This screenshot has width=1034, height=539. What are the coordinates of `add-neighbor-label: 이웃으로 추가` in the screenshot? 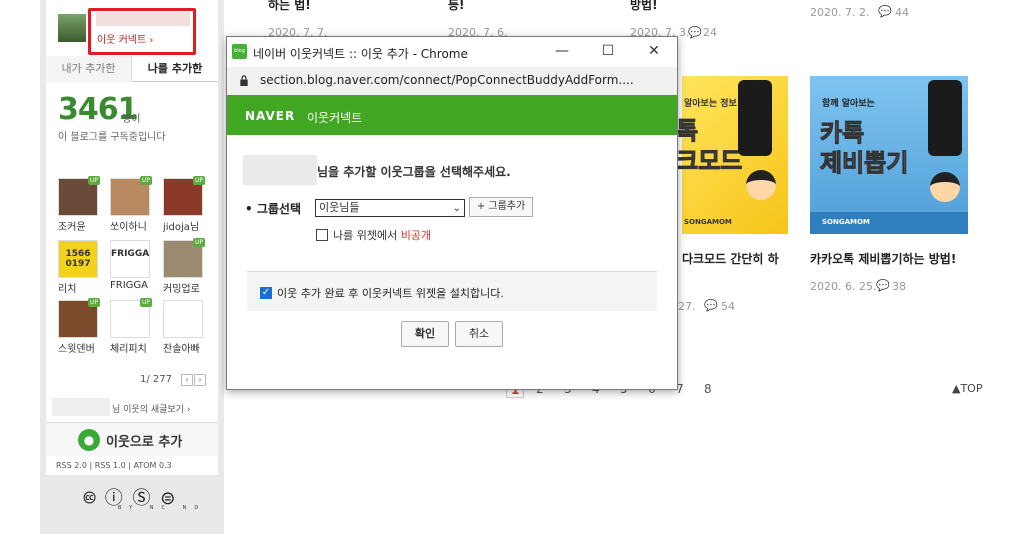 It's located at (144, 442).